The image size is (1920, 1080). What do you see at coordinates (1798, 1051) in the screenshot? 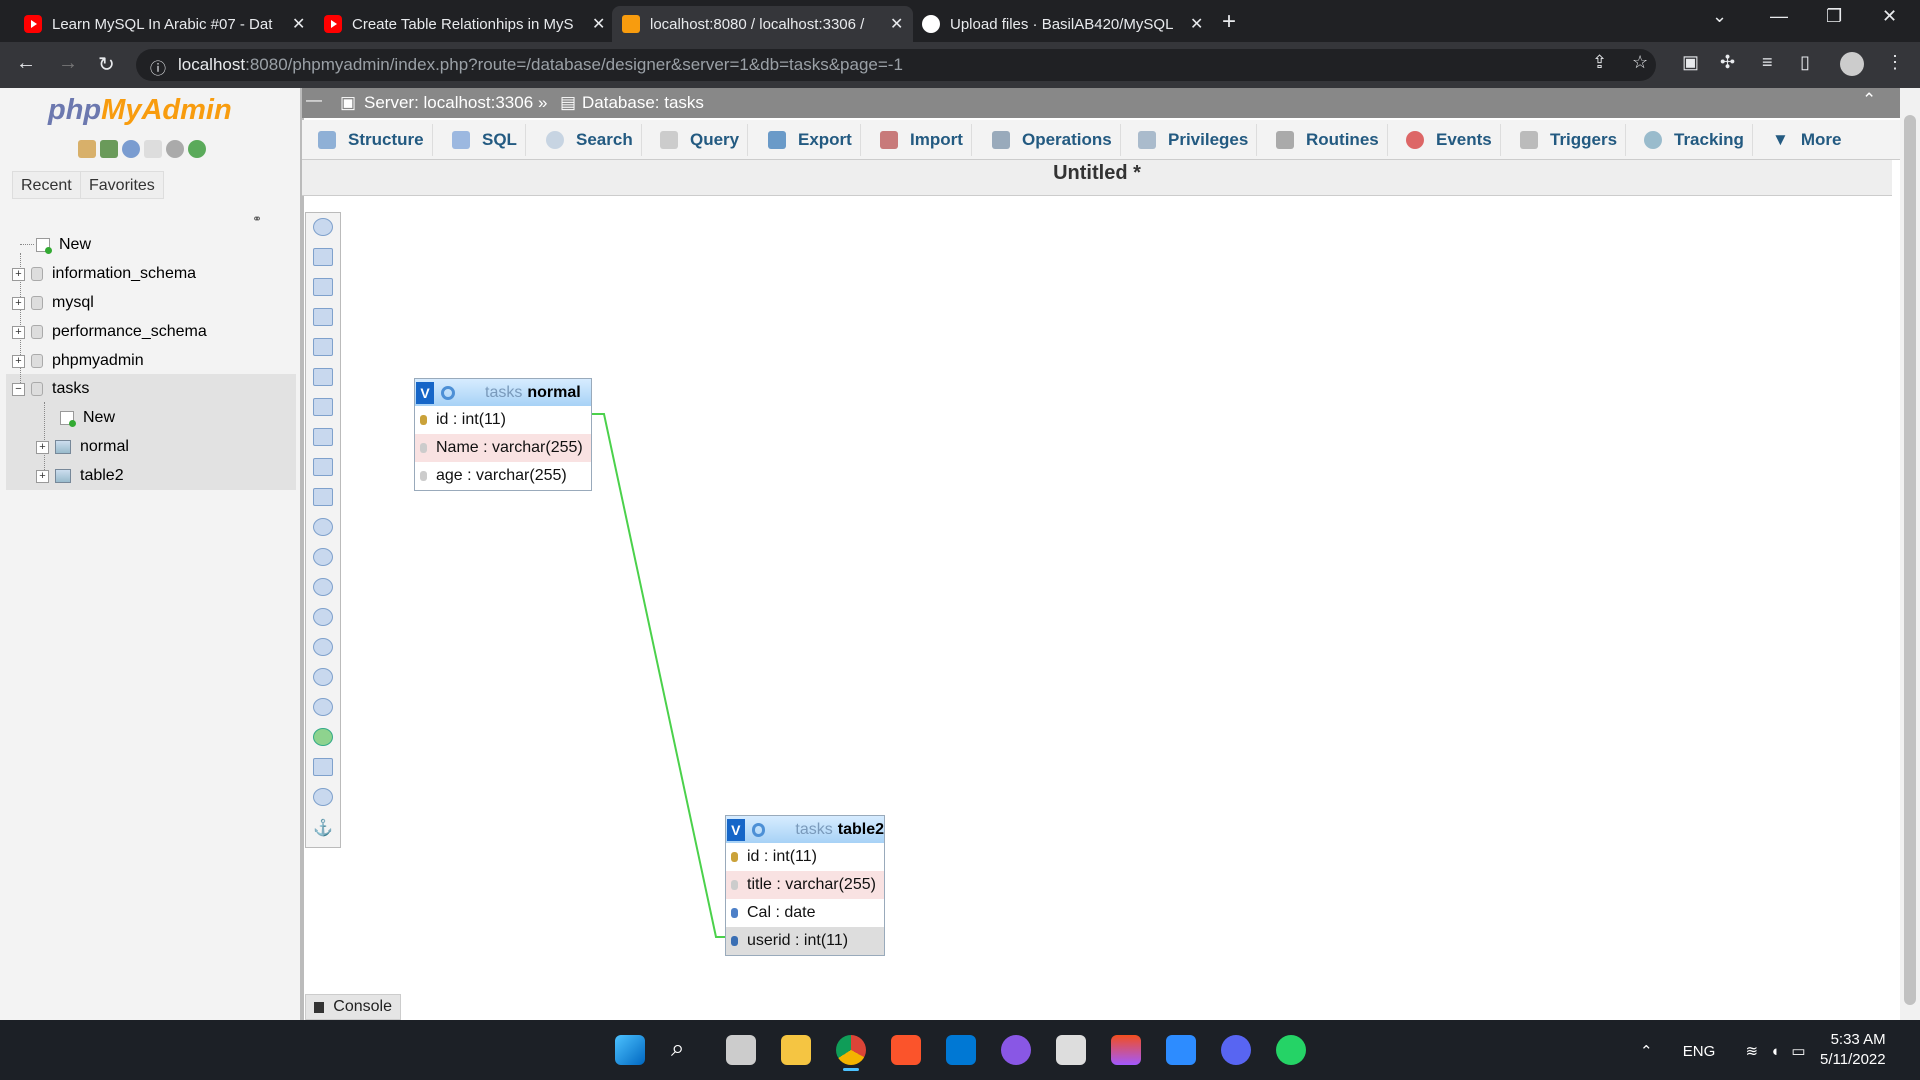
I see `battery-icon: ▭` at bounding box center [1798, 1051].